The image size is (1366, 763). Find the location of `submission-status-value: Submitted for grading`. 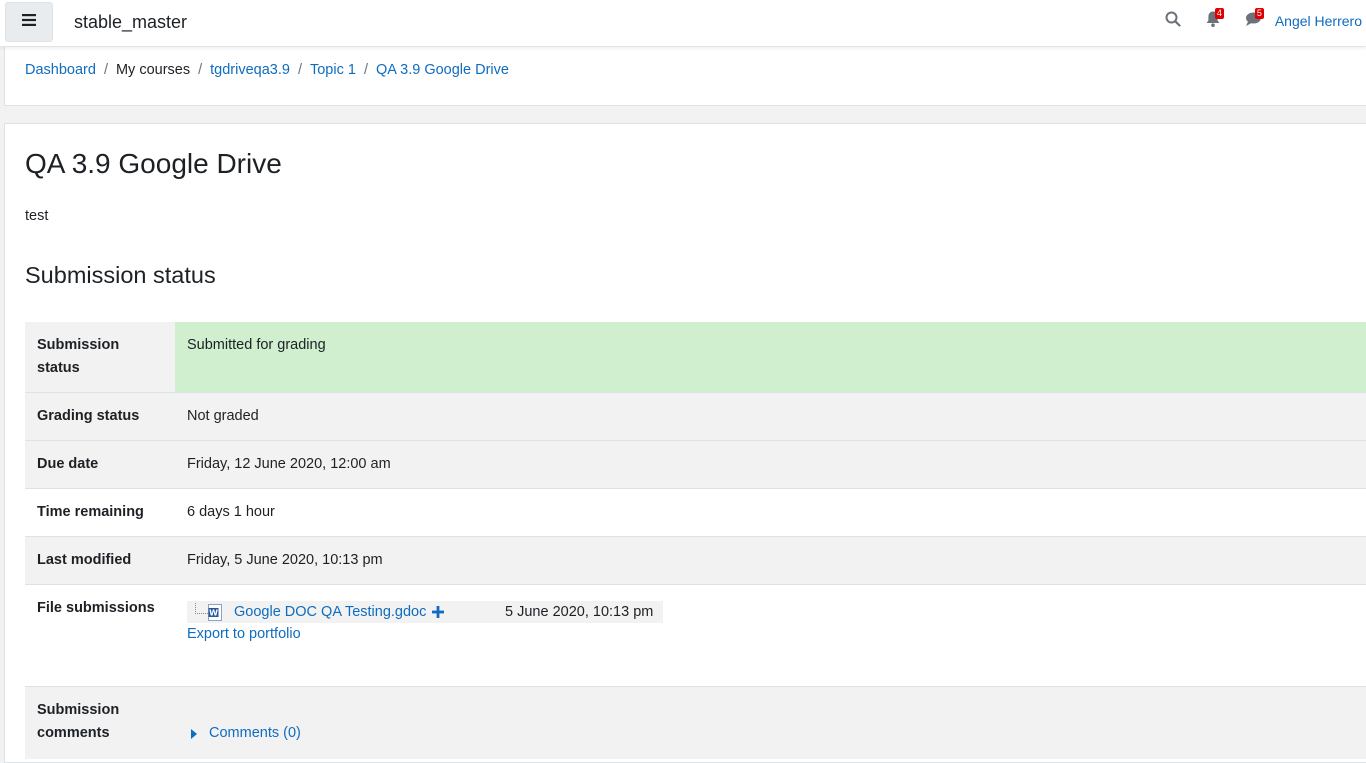

submission-status-value: Submitted for grading is located at coordinates (770, 357).